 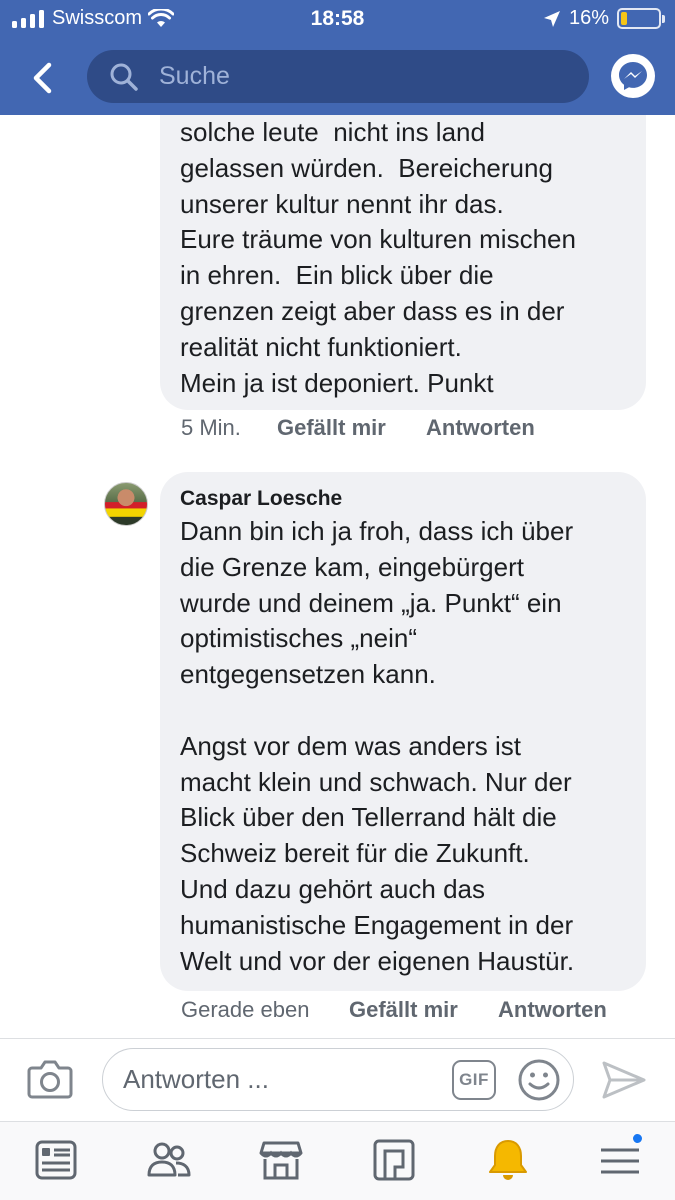 What do you see at coordinates (641, 18) in the screenshot?
I see `battery-icon` at bounding box center [641, 18].